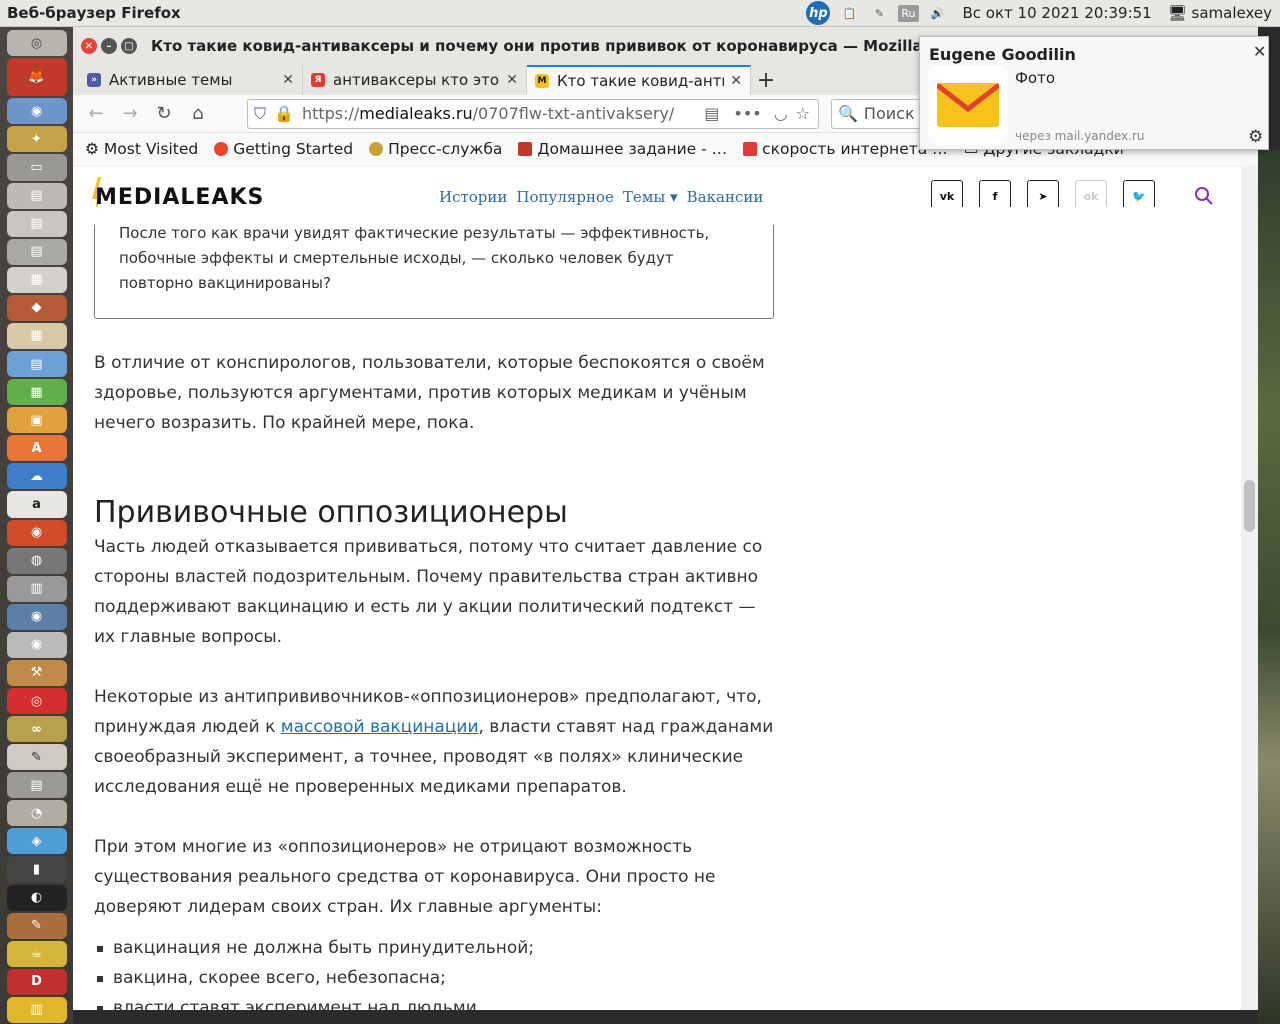 This screenshot has width=1280, height=1024. Describe the element at coordinates (36, 981) in the screenshot. I see `d-app-icon: D` at that location.